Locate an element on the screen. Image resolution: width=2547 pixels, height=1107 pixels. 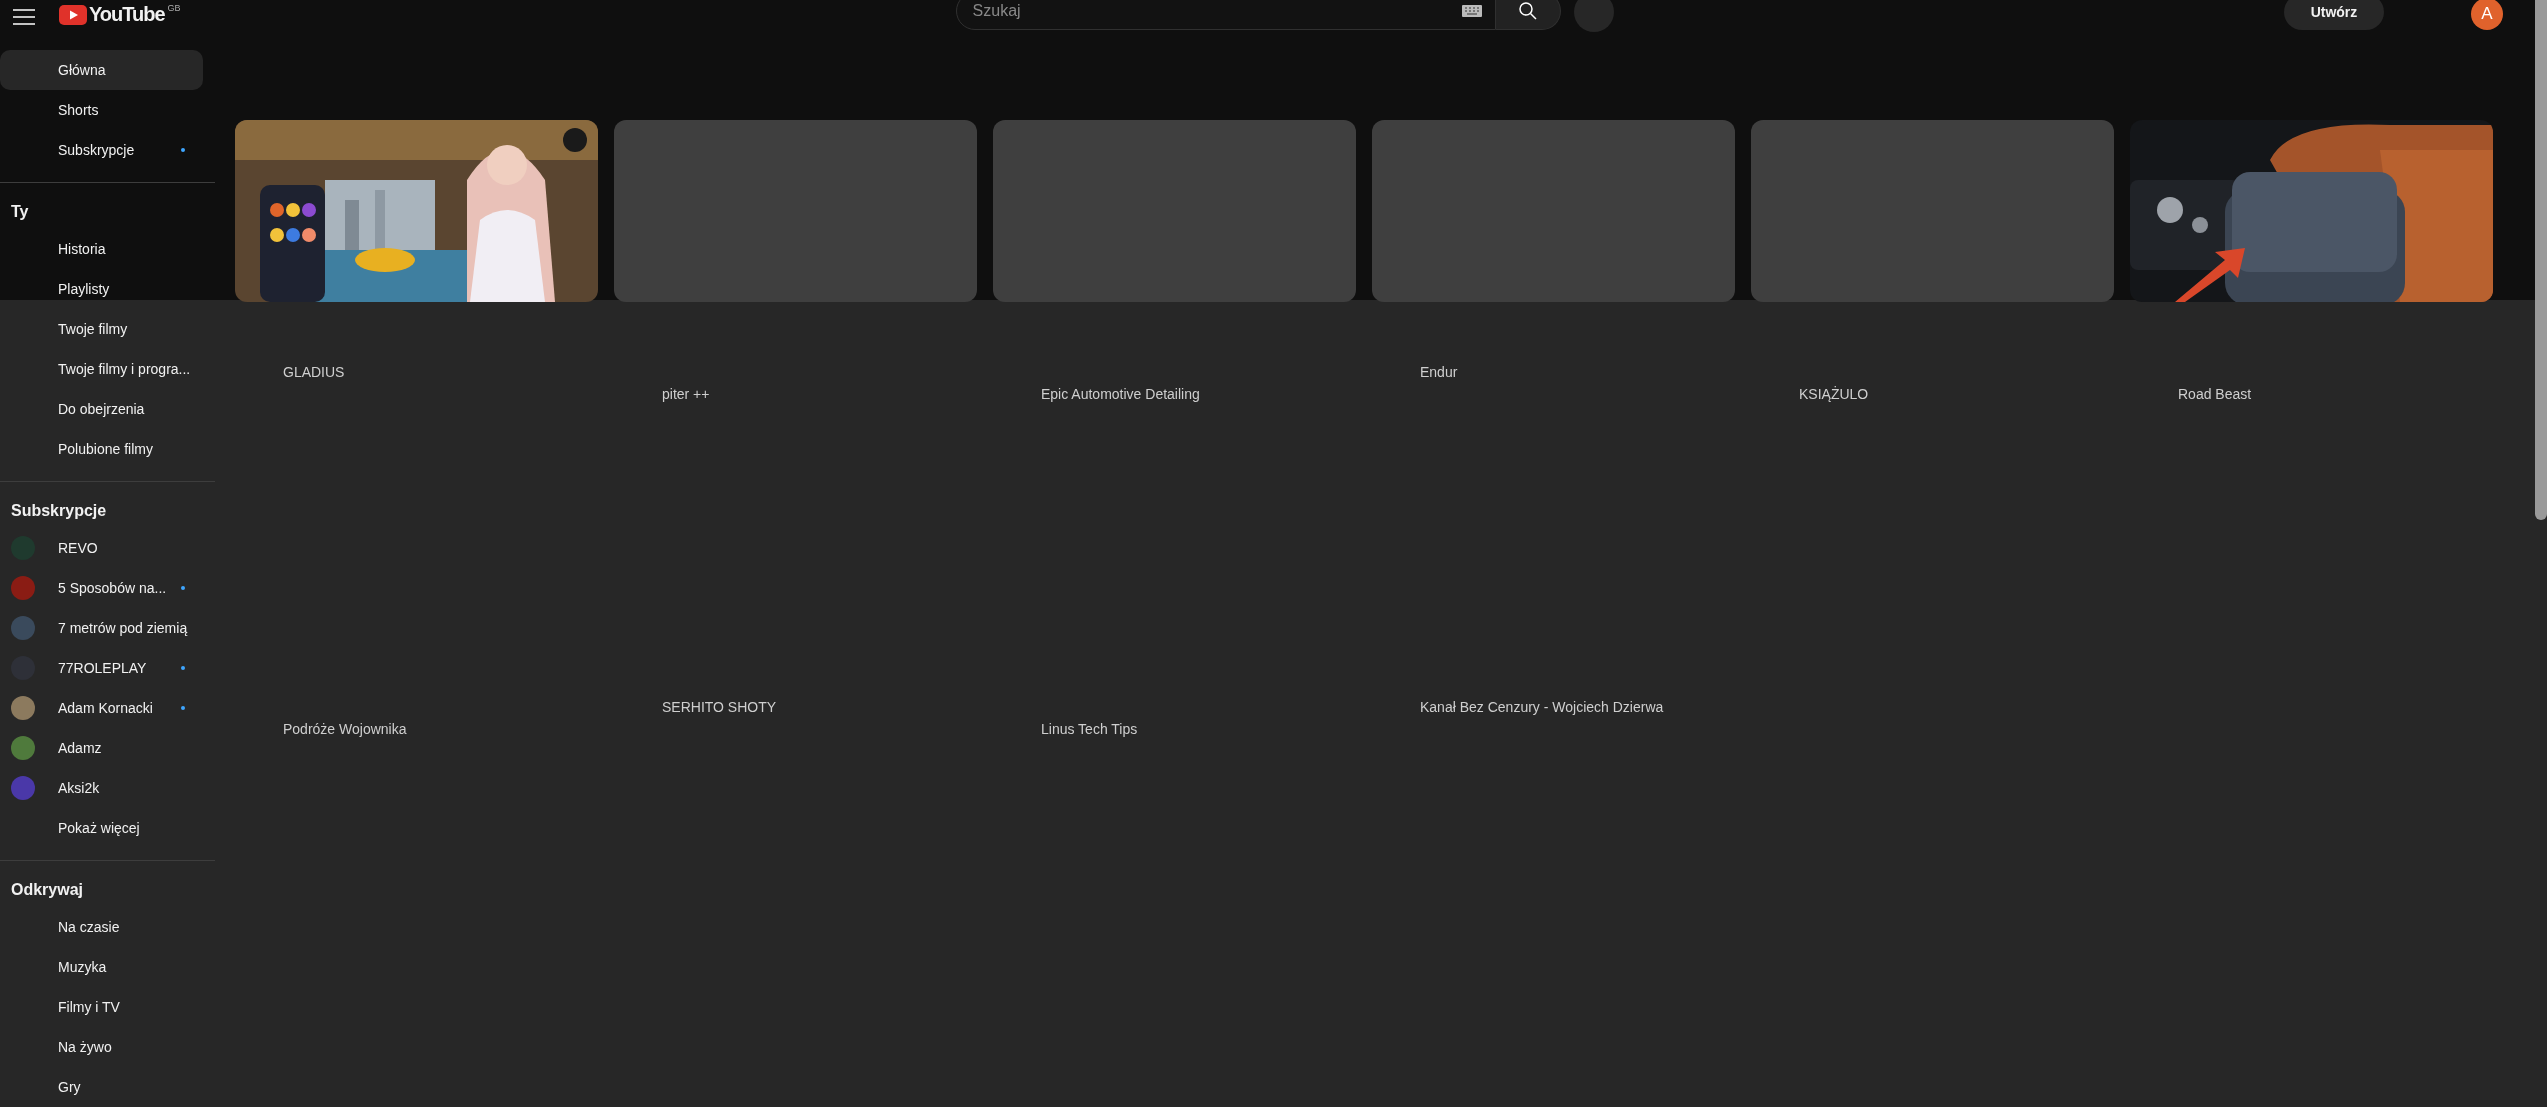
channel-name: Podróże Wojownika is located at coordinates (345, 729).